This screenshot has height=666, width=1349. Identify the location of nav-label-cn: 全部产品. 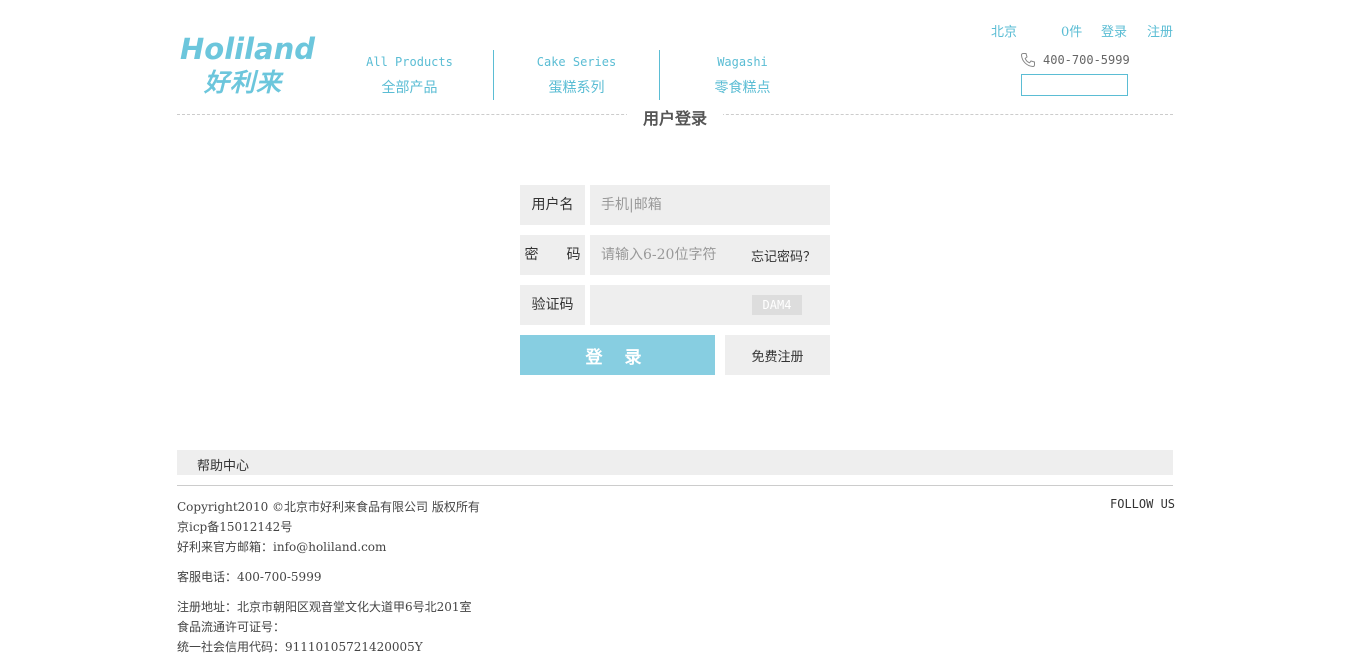
(409, 88).